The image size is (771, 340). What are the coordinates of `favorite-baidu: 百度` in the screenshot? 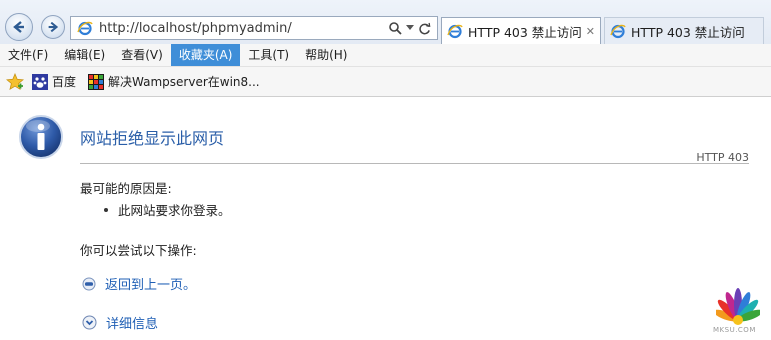 It's located at (58, 81).